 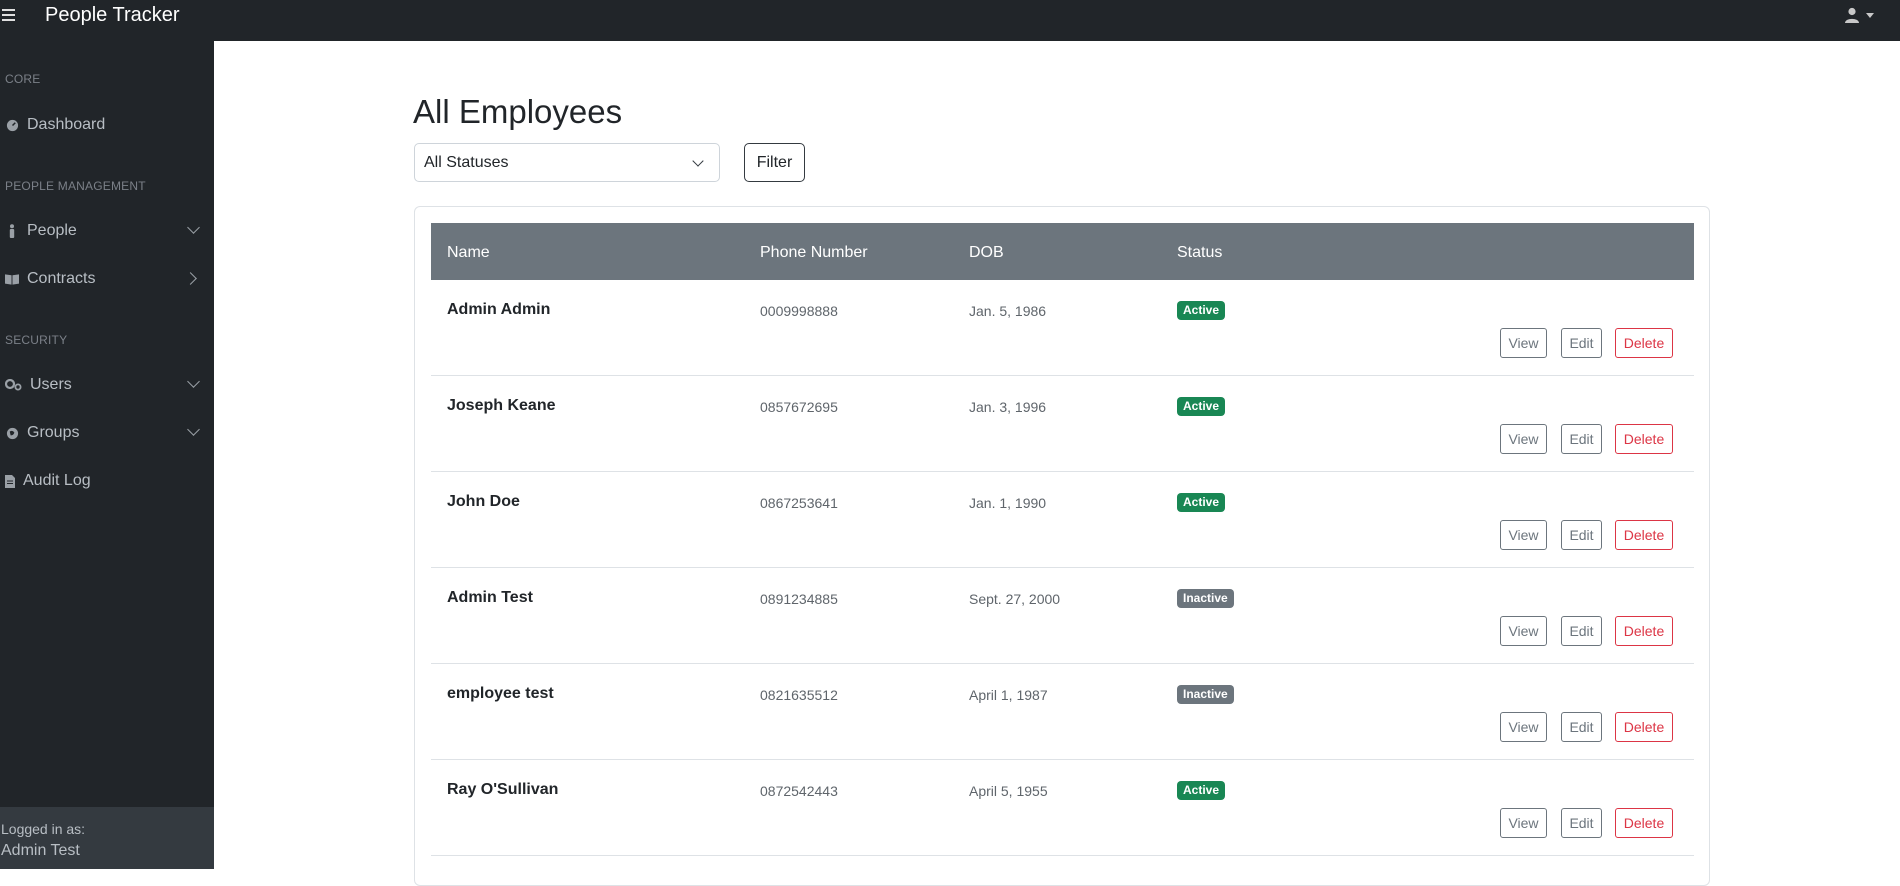 I want to click on person-icon, so click(x=12, y=231).